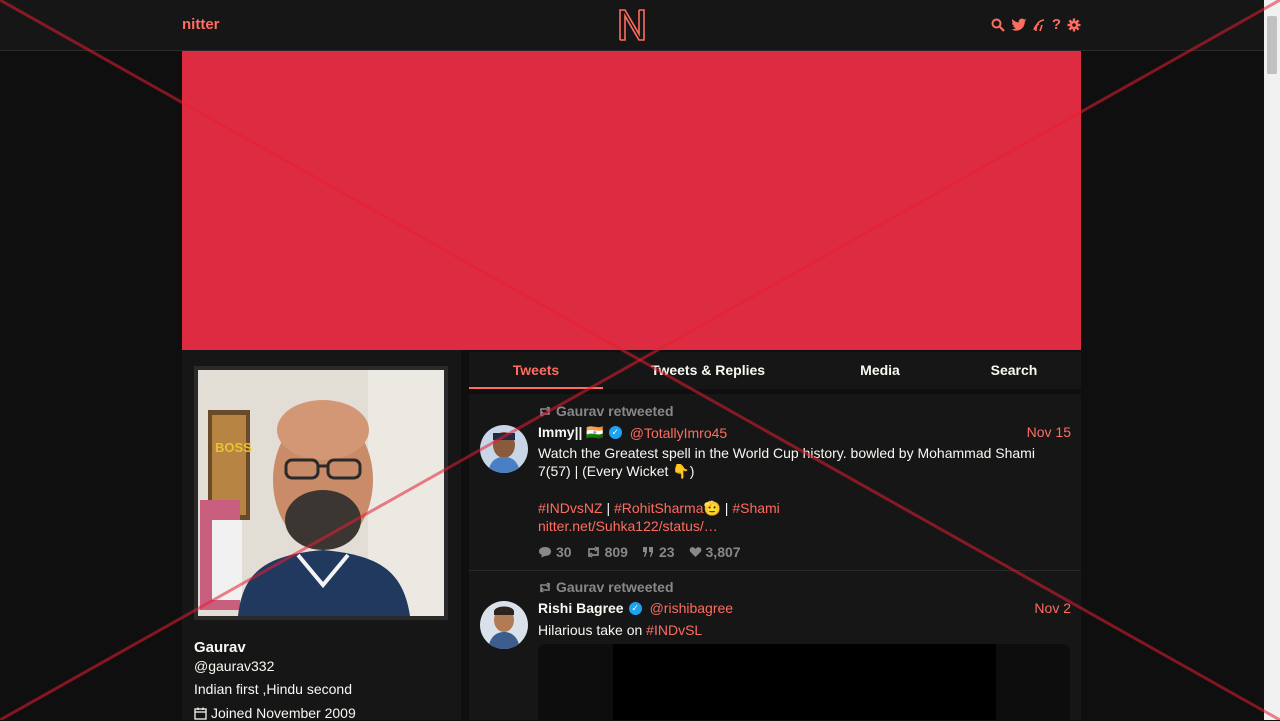  What do you see at coordinates (723, 552) in the screenshot?
I see `like-count: 3,807` at bounding box center [723, 552].